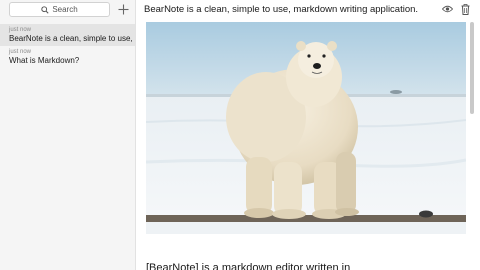 The image size is (480, 270). I want to click on note-title: What is Markdown?, so click(44, 60).